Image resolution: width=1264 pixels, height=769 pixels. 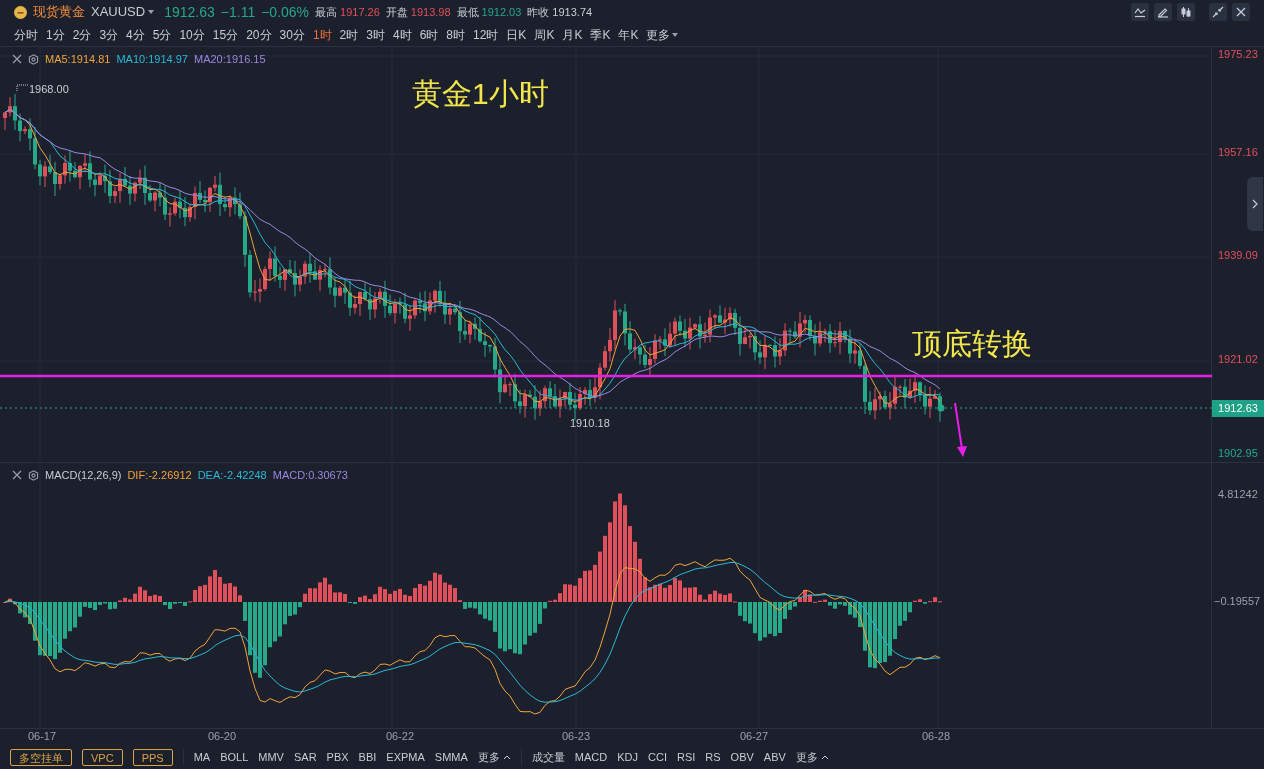 What do you see at coordinates (400, 736) in the screenshot?
I see `date-label: 06-22` at bounding box center [400, 736].